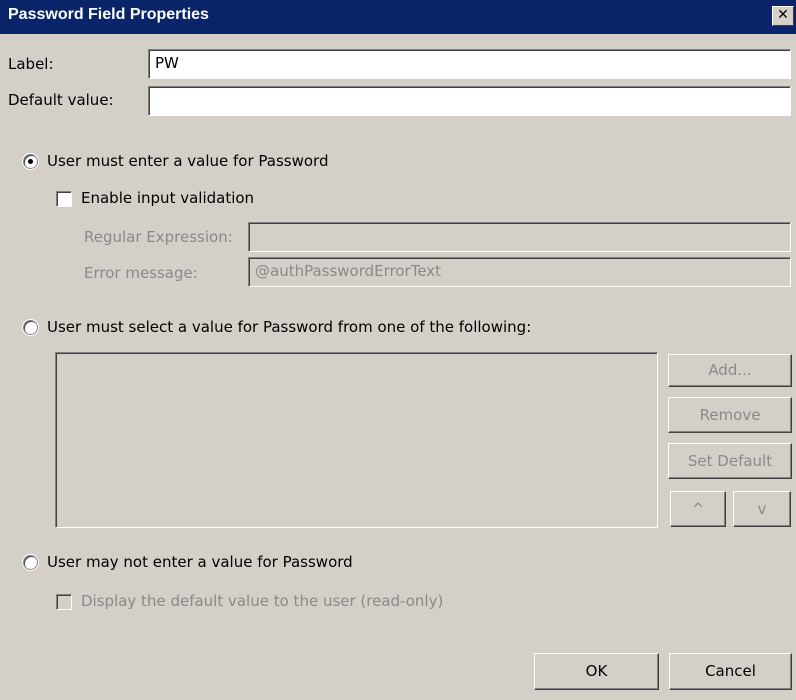 The image size is (796, 700). What do you see at coordinates (730, 461) in the screenshot?
I see `set-default-button: Set Default` at bounding box center [730, 461].